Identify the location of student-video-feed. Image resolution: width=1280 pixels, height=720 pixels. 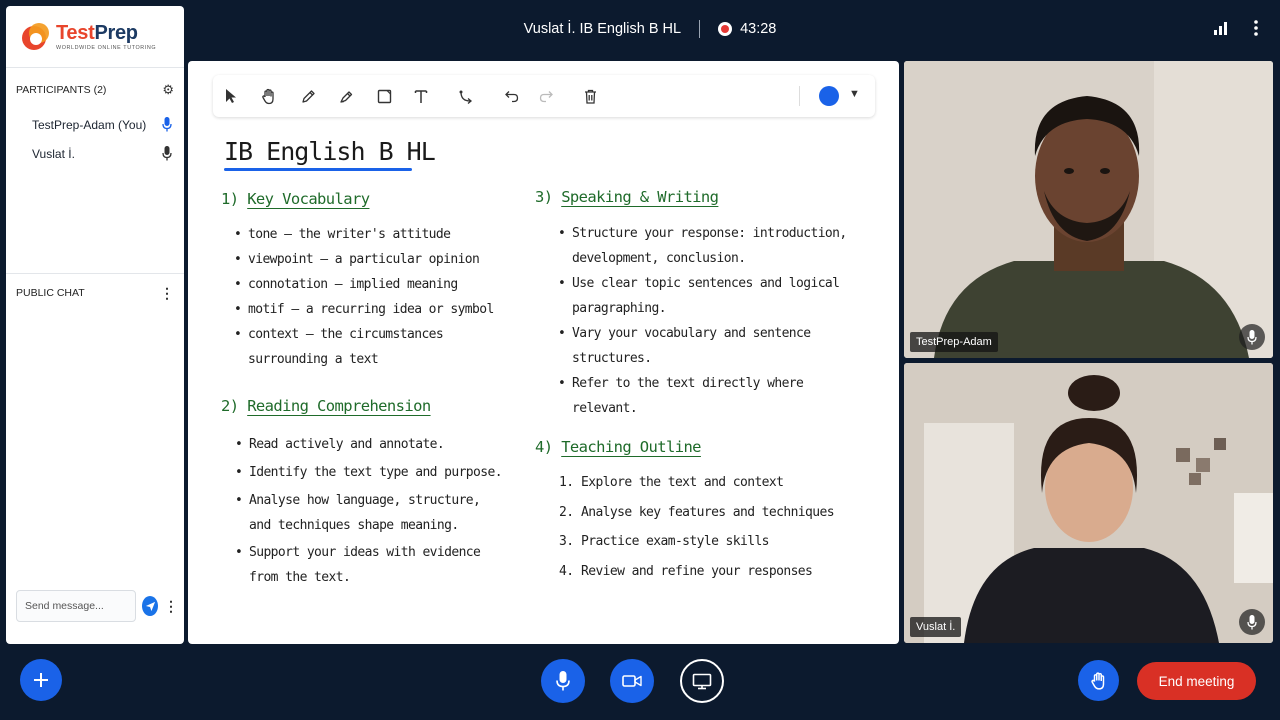
(1088, 503).